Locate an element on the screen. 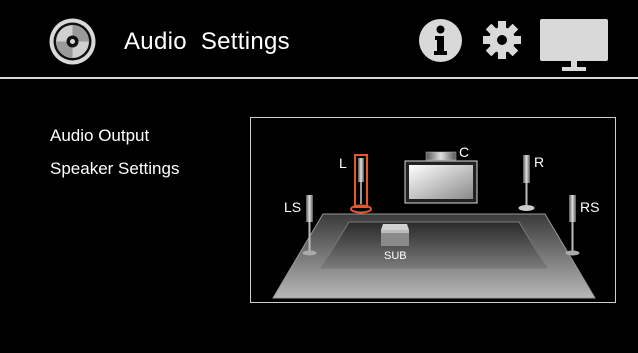 This screenshot has width=638, height=353. info-icon is located at coordinates (440, 40).